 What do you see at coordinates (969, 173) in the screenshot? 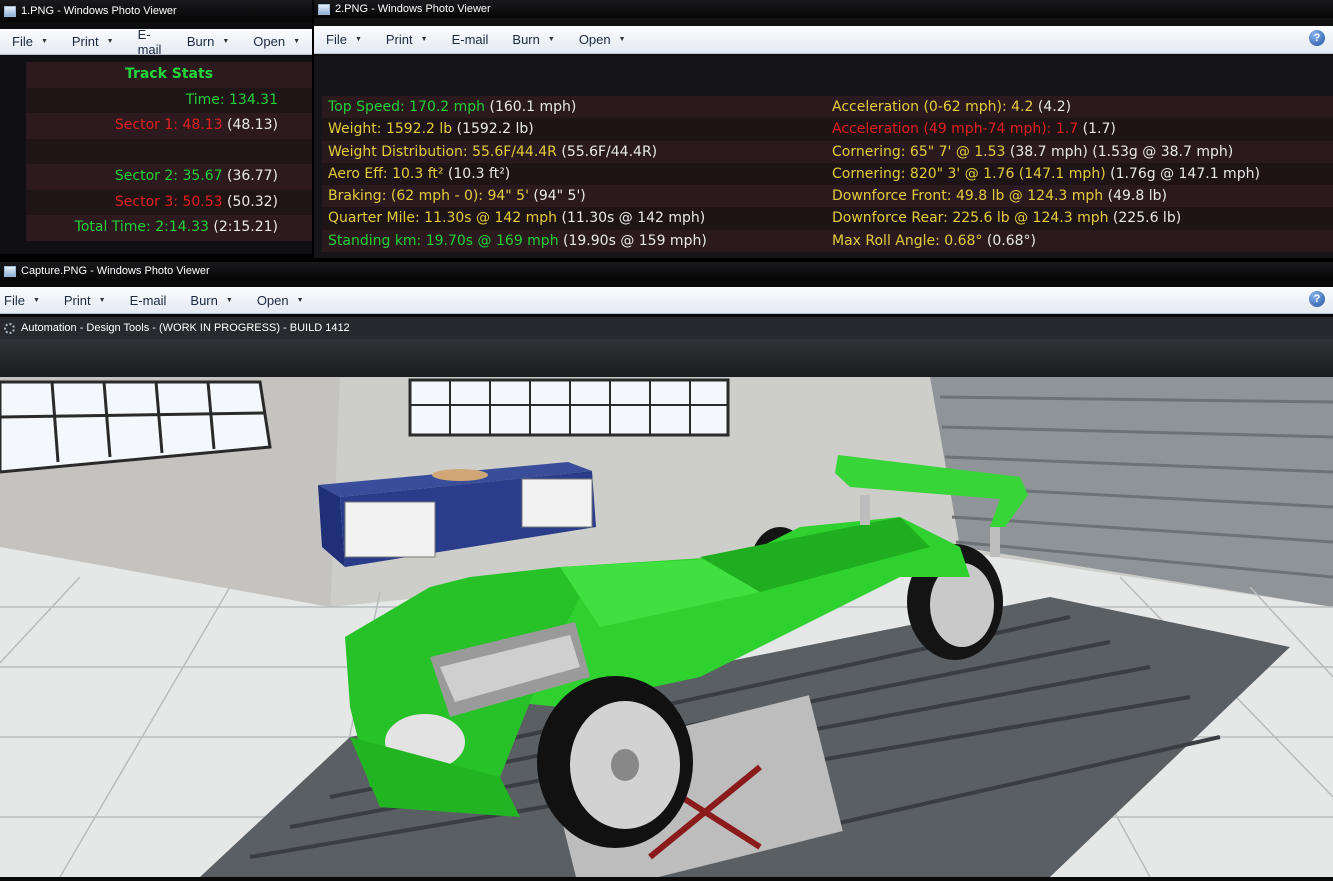
I see `stat-value: Cornering: 820" 3' @ 1.76 (147.1 mph)` at bounding box center [969, 173].